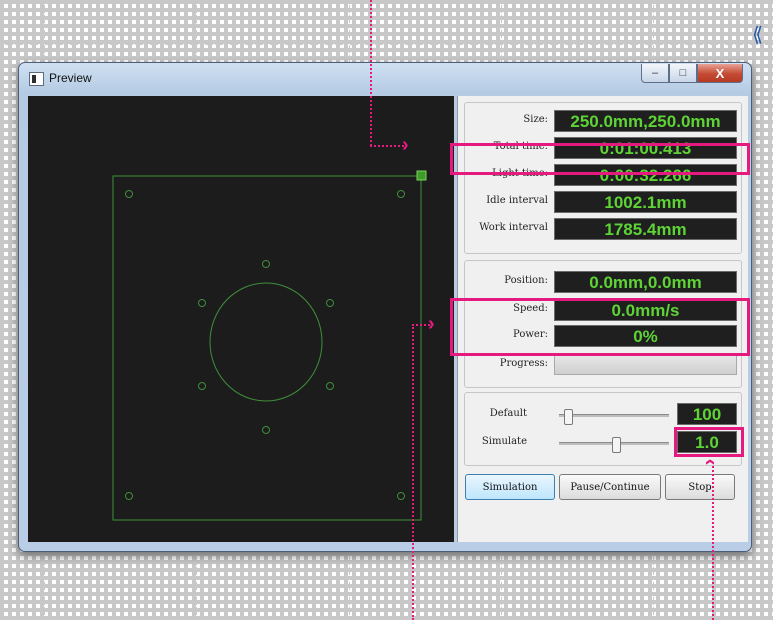 The image size is (773, 620). Describe the element at coordinates (70, 78) in the screenshot. I see `window-title: Preview` at that location.